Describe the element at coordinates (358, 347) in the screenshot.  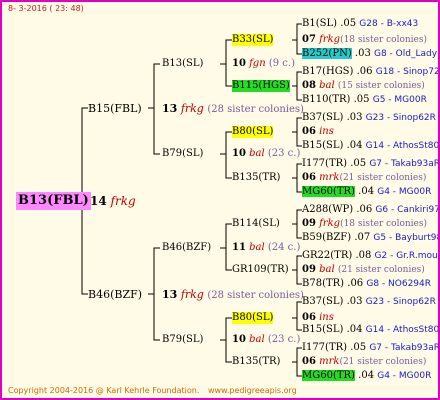
I see `gen4-val-14: .05` at that location.